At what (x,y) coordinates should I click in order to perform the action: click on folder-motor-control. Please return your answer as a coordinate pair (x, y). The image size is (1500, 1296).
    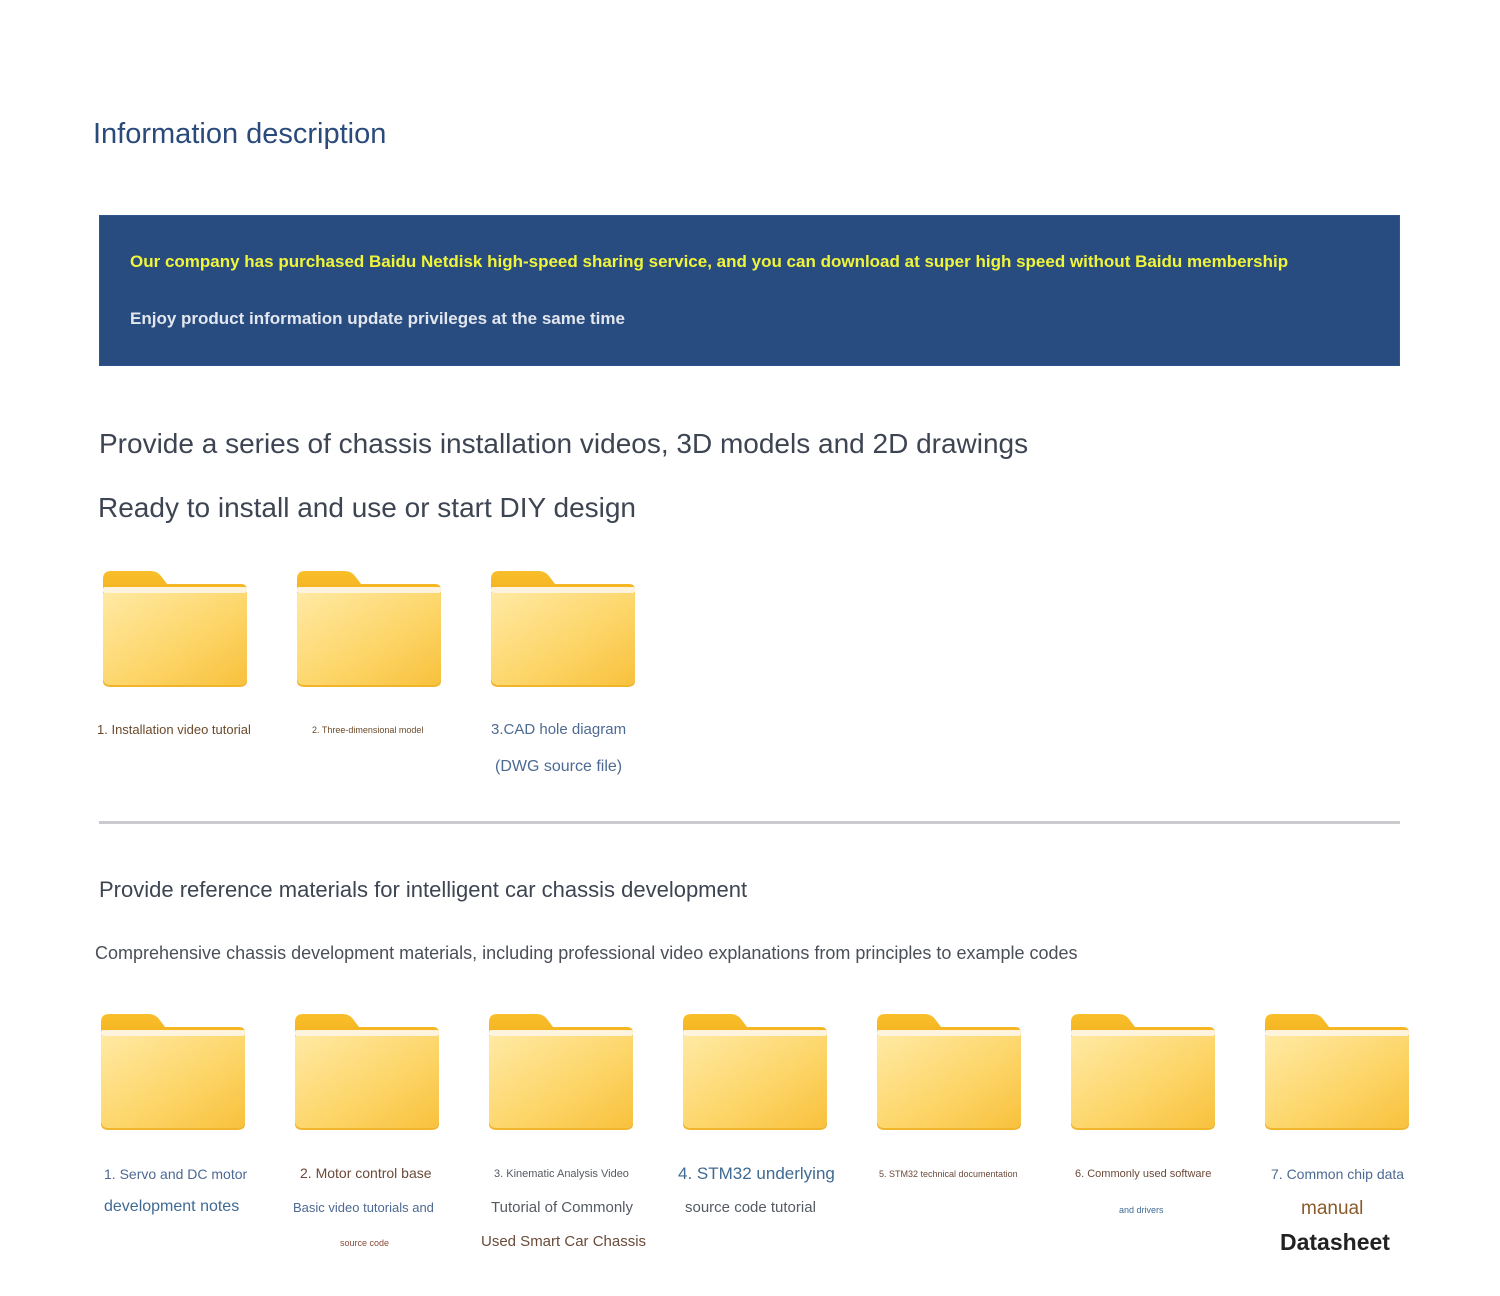
    Looking at the image, I should click on (367, 1073).